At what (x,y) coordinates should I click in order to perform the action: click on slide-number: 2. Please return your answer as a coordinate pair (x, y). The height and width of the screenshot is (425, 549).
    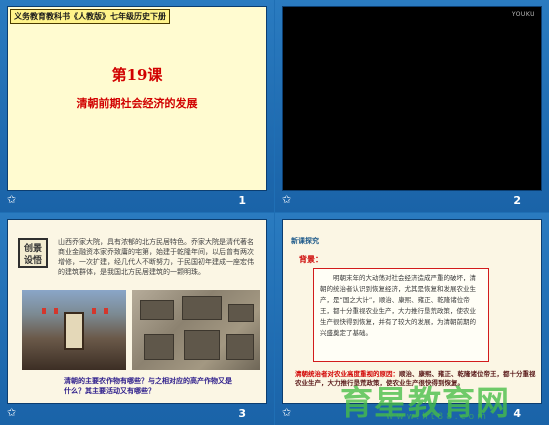
    Looking at the image, I should click on (517, 200).